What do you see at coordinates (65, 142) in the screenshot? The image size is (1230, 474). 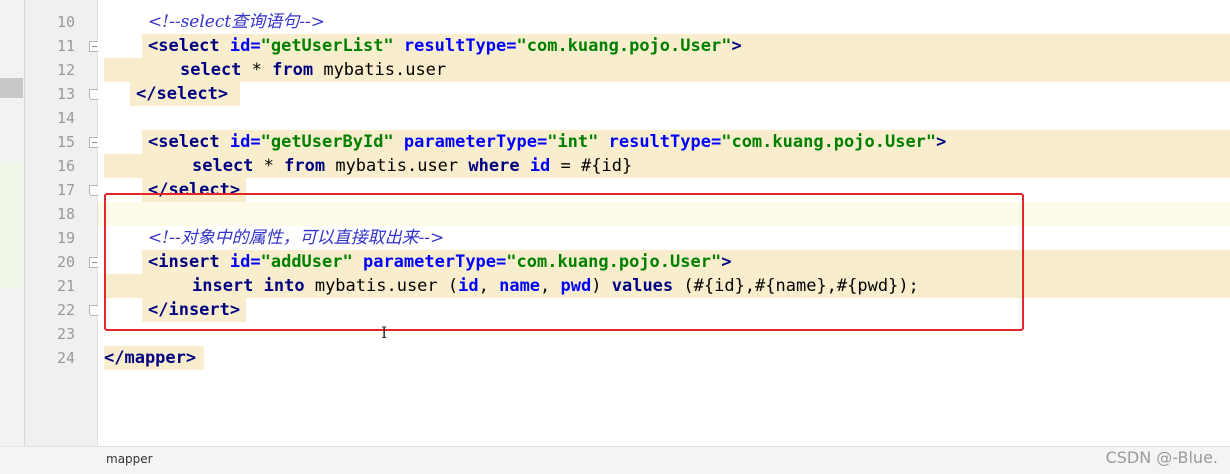 I see `line-number: 15` at bounding box center [65, 142].